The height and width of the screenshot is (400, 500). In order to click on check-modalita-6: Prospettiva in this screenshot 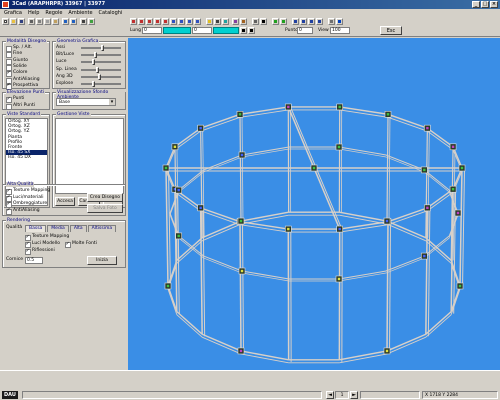, I will do `click(22, 86)`.